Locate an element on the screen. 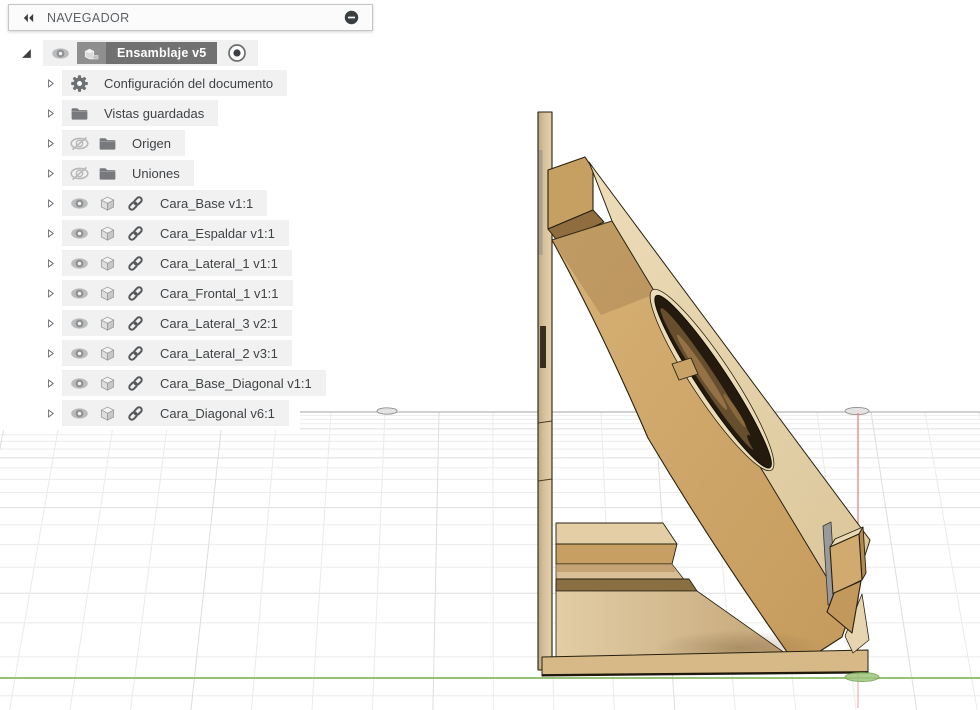 The height and width of the screenshot is (710, 980). tree-item-label: Cara_Lateral_1 v1:1 is located at coordinates (219, 263).